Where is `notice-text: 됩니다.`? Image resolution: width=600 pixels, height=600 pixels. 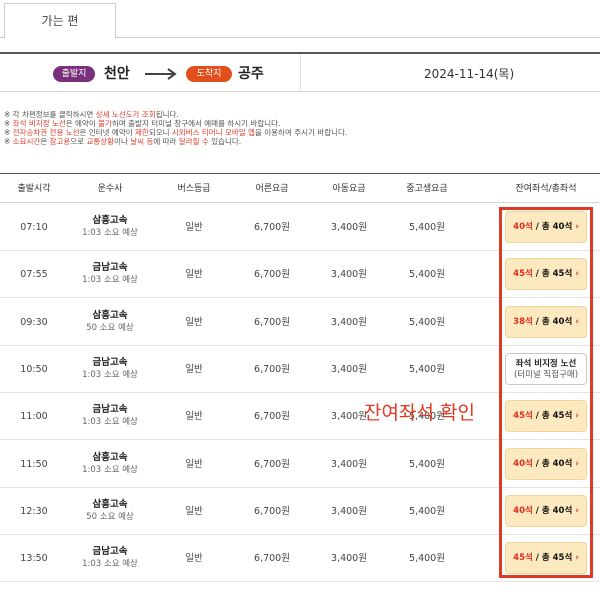
notice-text: 됩니다. is located at coordinates (167, 114).